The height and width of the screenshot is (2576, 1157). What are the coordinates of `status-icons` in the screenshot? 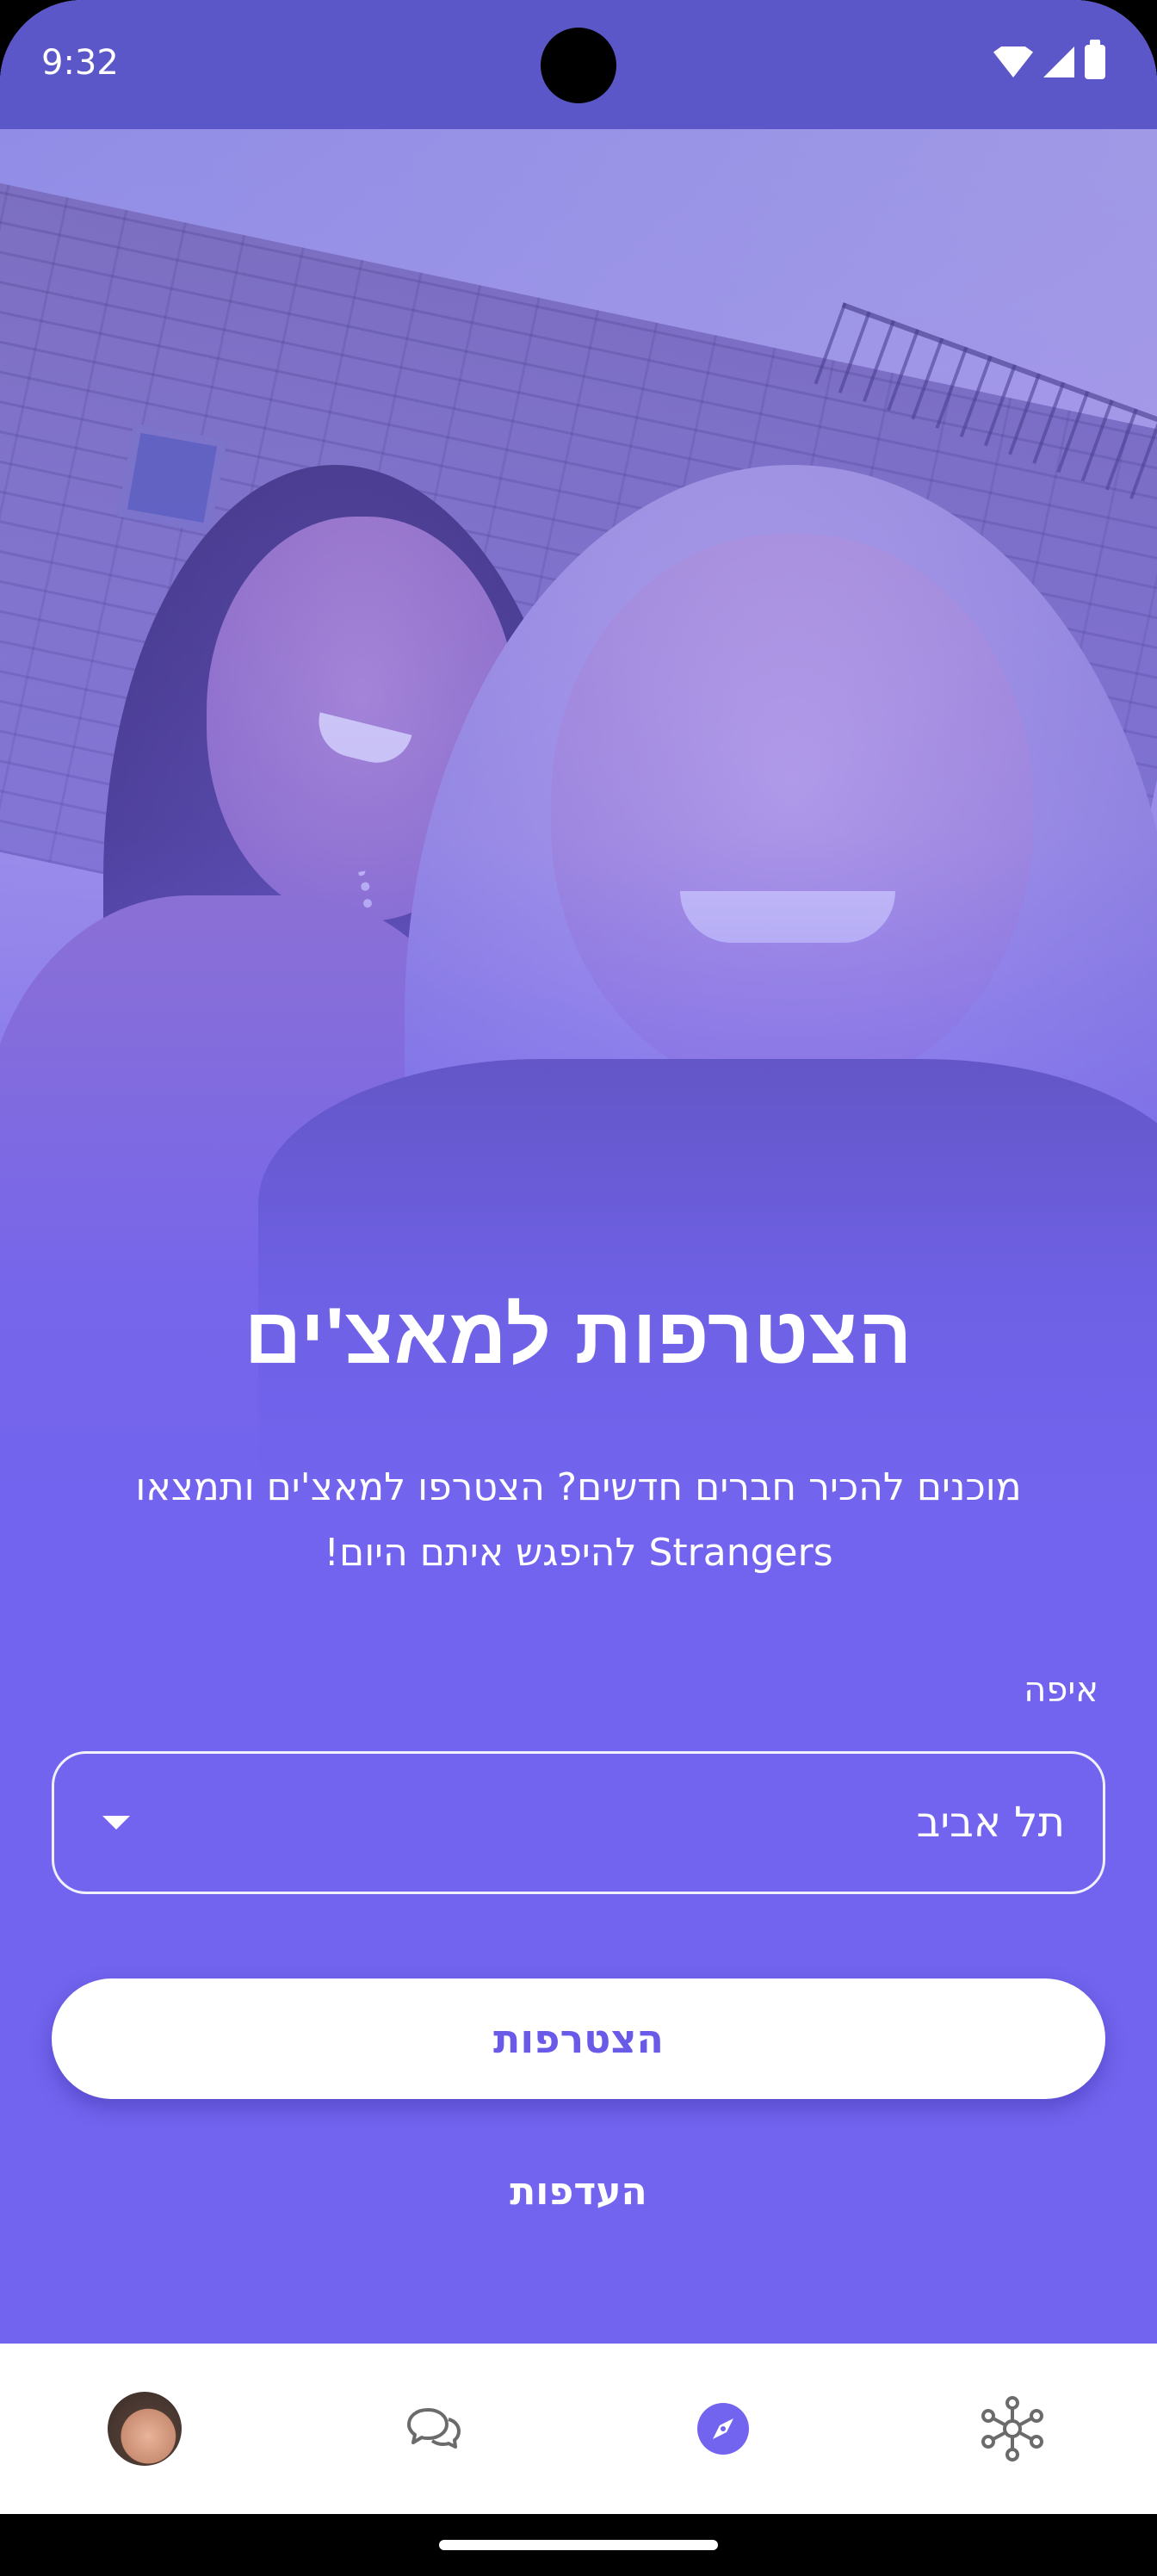 It's located at (1049, 60).